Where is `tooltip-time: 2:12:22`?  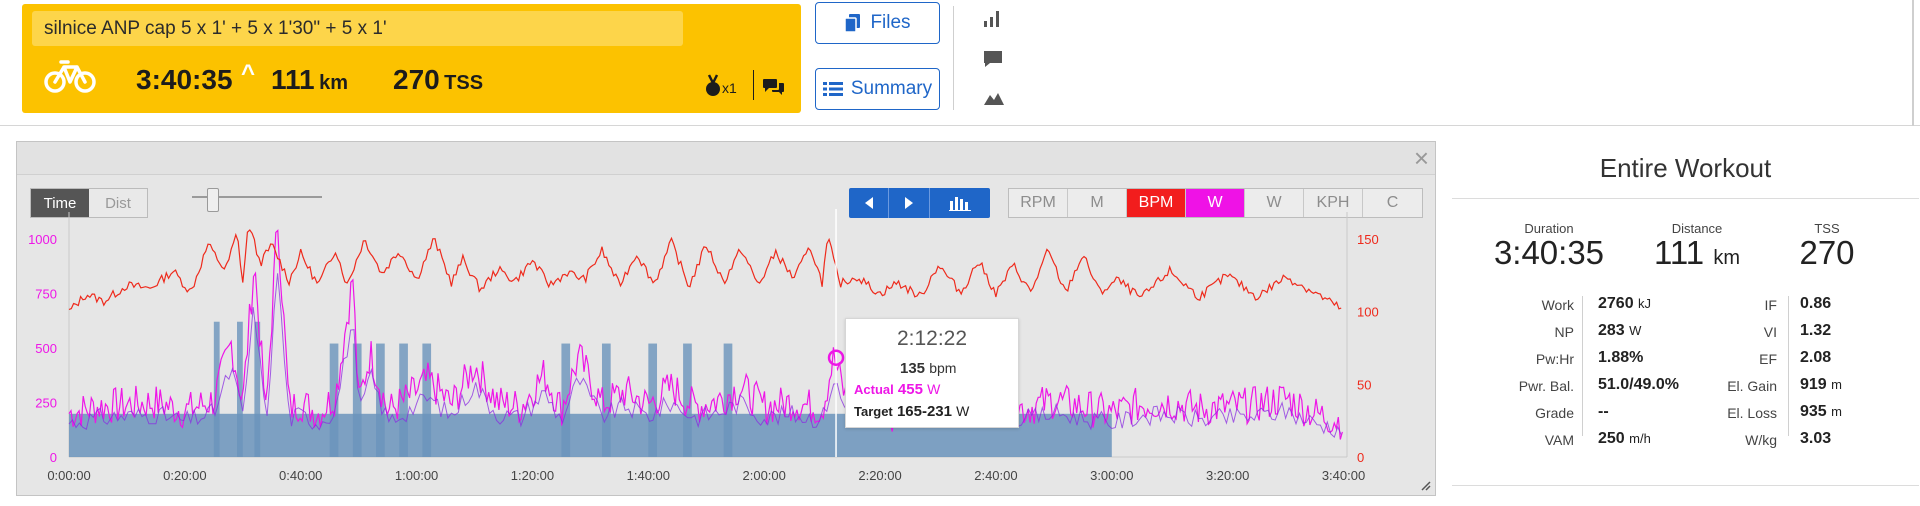 tooltip-time: 2:12:22 is located at coordinates (932, 338).